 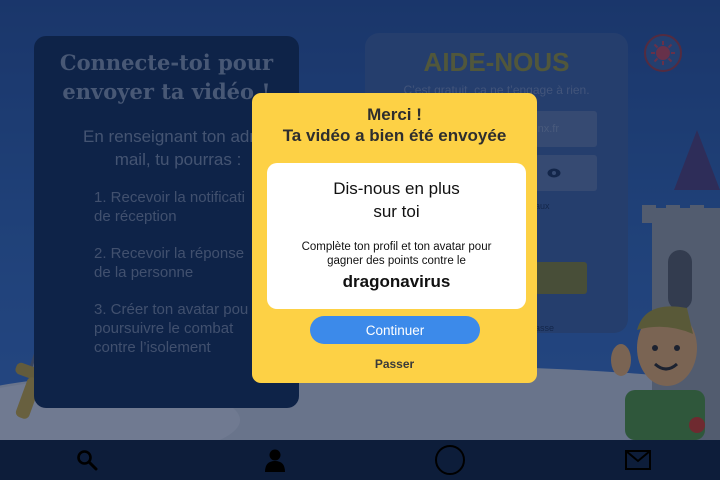 I want to click on nav-profile, so click(x=275, y=460).